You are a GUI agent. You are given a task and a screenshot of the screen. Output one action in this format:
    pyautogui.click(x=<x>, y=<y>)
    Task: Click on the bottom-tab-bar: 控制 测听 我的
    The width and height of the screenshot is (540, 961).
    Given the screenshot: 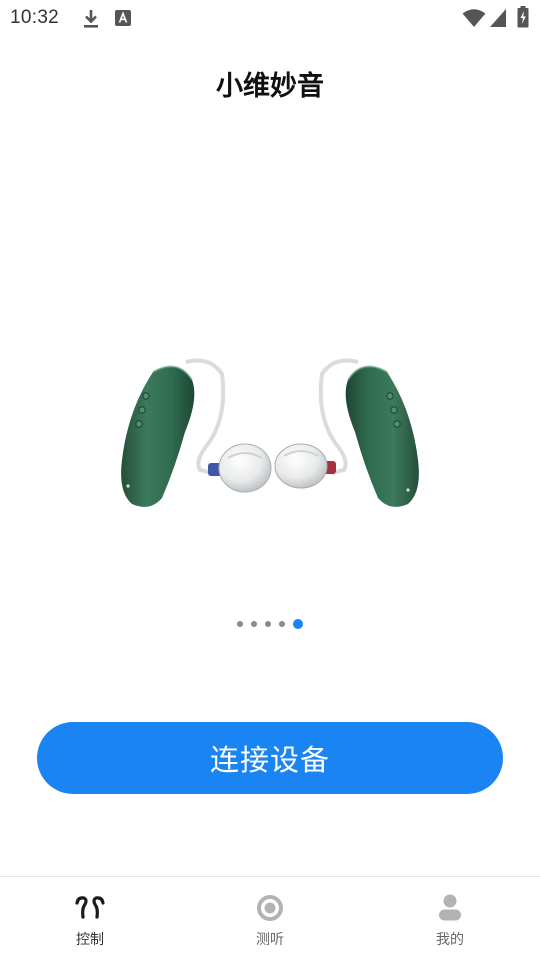 What is the action you would take?
    pyautogui.click(x=270, y=918)
    